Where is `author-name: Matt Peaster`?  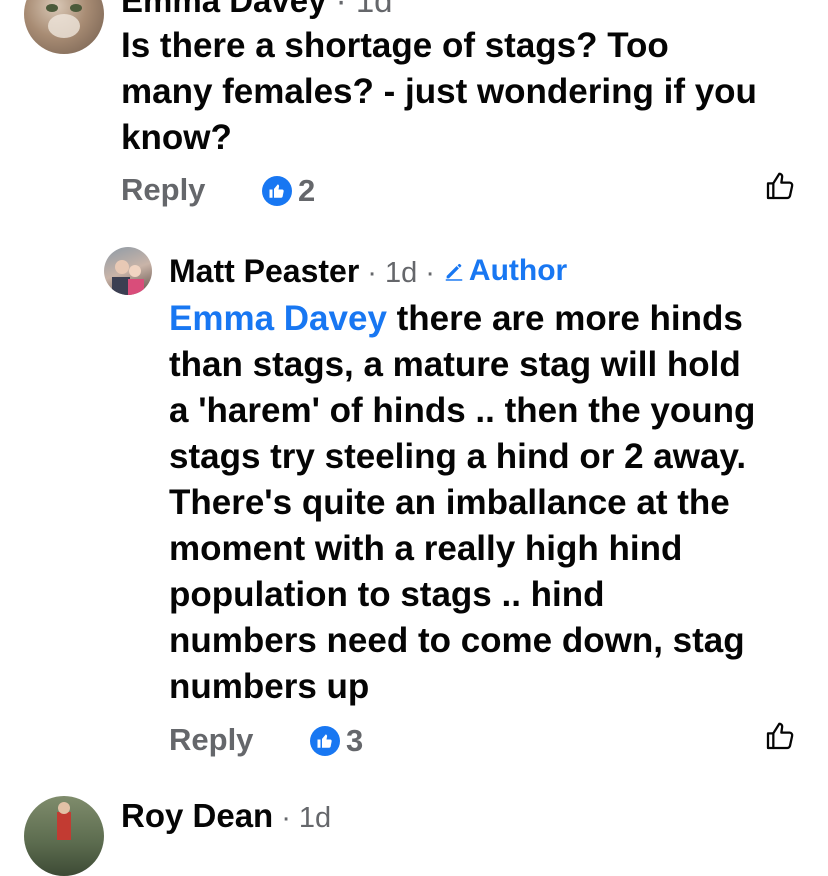 author-name: Matt Peaster is located at coordinates (264, 271).